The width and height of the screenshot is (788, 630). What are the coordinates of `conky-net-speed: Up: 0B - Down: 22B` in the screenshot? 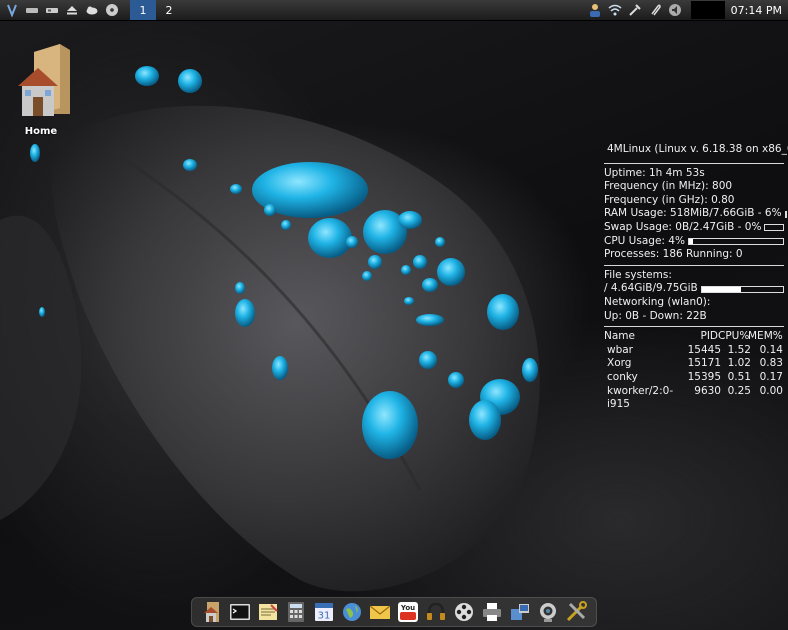 It's located at (655, 315).